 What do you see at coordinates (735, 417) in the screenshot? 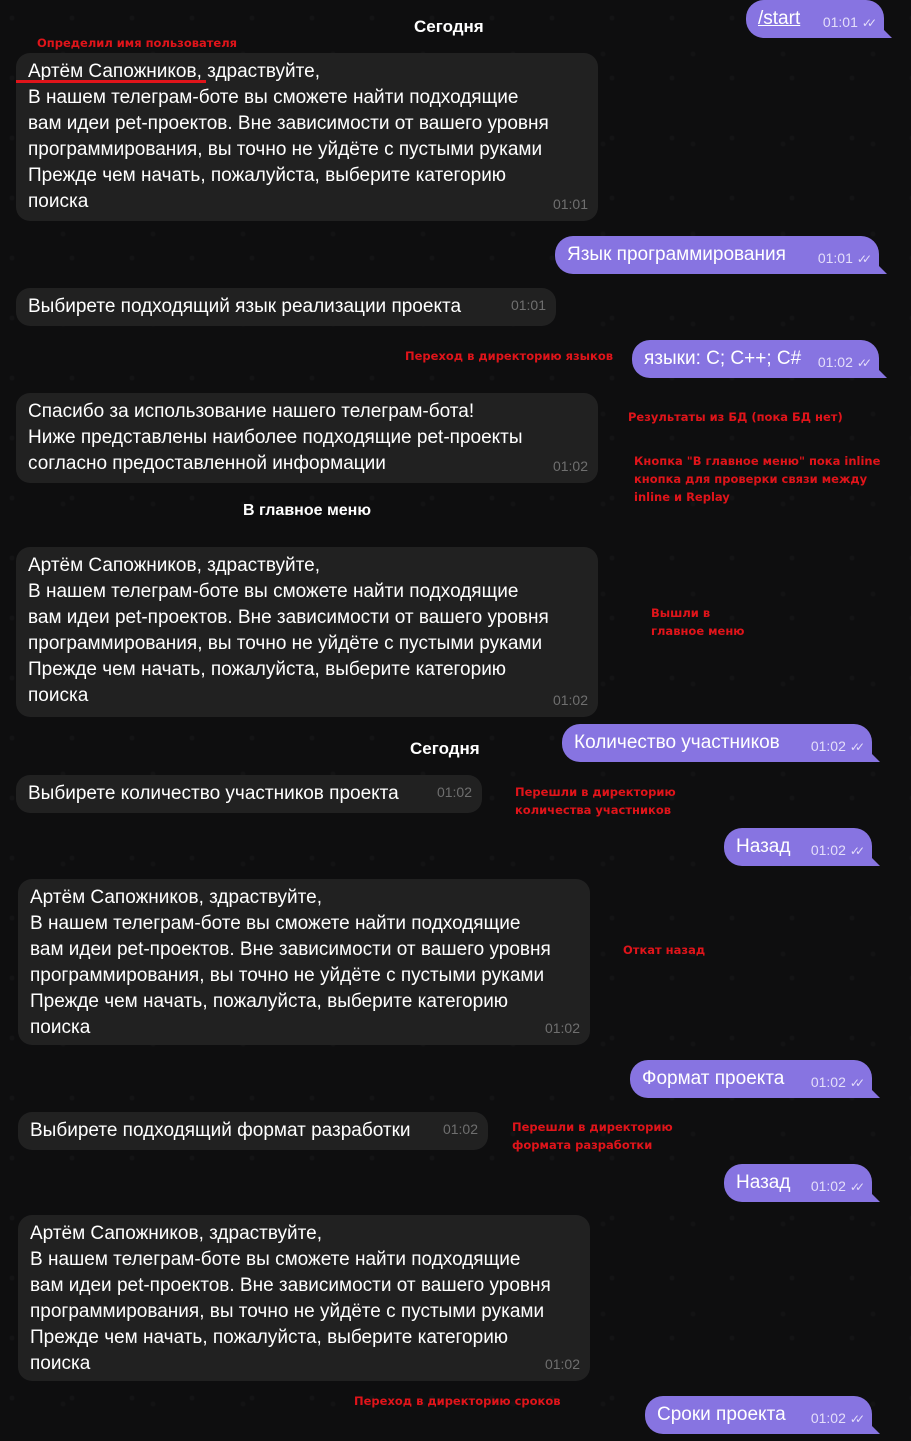
I see `annotation-db-results: Результаты из БД (пока БД нет)` at bounding box center [735, 417].